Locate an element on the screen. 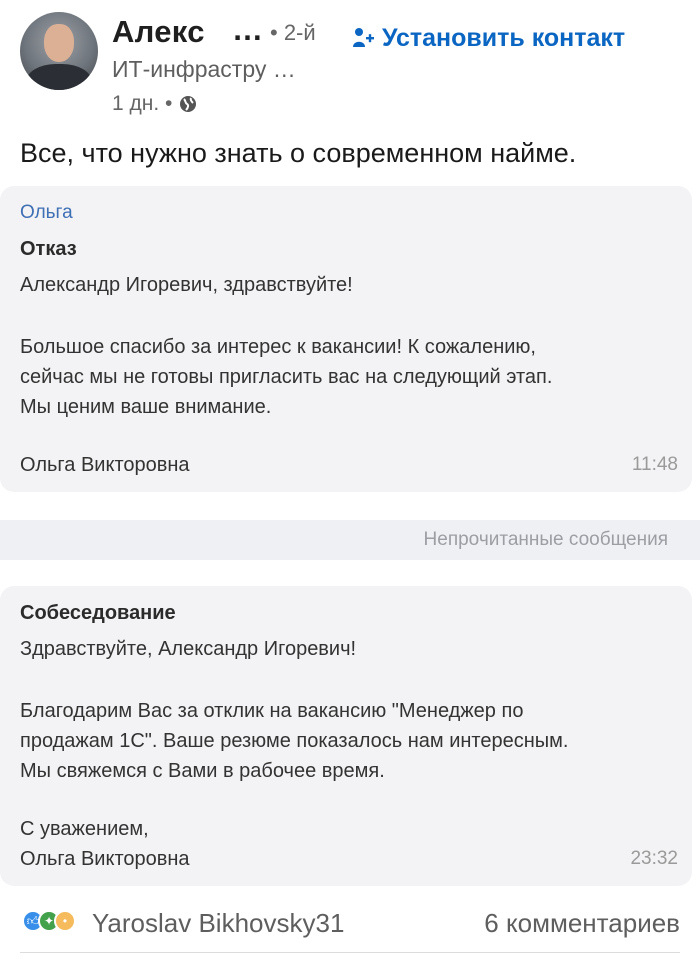 Image resolution: width=700 pixels, height=962 pixels. globe-icon is located at coordinates (188, 104).